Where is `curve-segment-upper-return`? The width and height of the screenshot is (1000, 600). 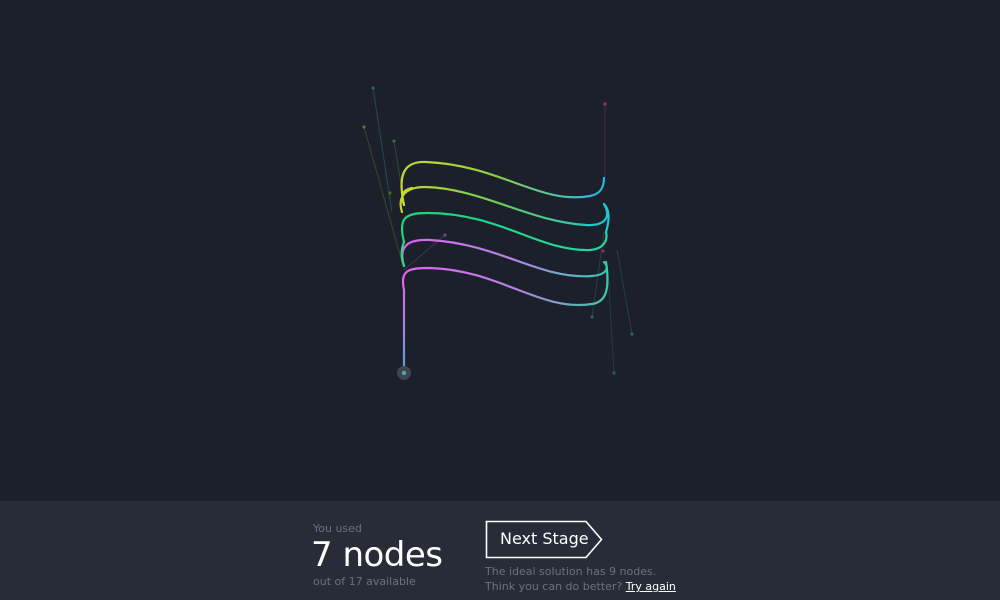
curve-segment-upper-return is located at coordinates (504, 206).